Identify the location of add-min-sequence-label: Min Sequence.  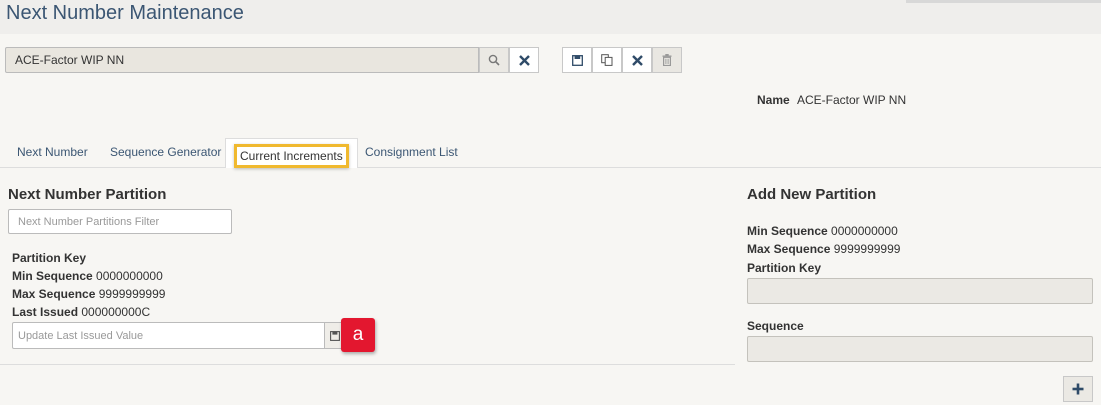
(787, 231).